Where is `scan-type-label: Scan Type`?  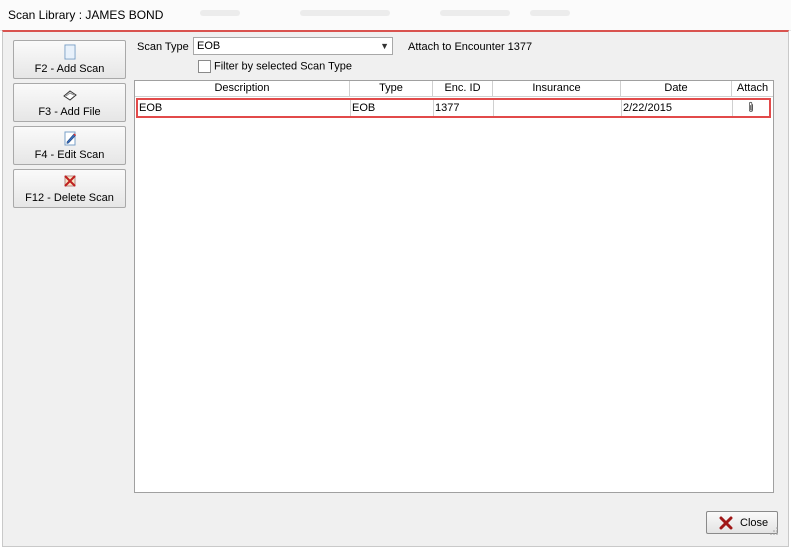 scan-type-label: Scan Type is located at coordinates (163, 47).